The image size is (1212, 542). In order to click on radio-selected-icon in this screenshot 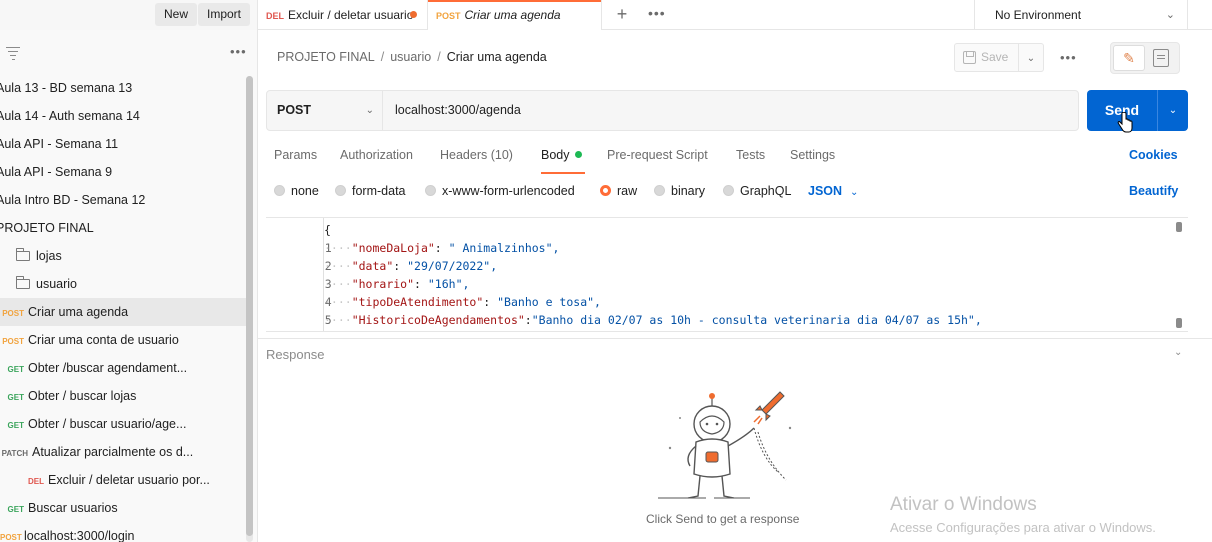, I will do `click(605, 190)`.